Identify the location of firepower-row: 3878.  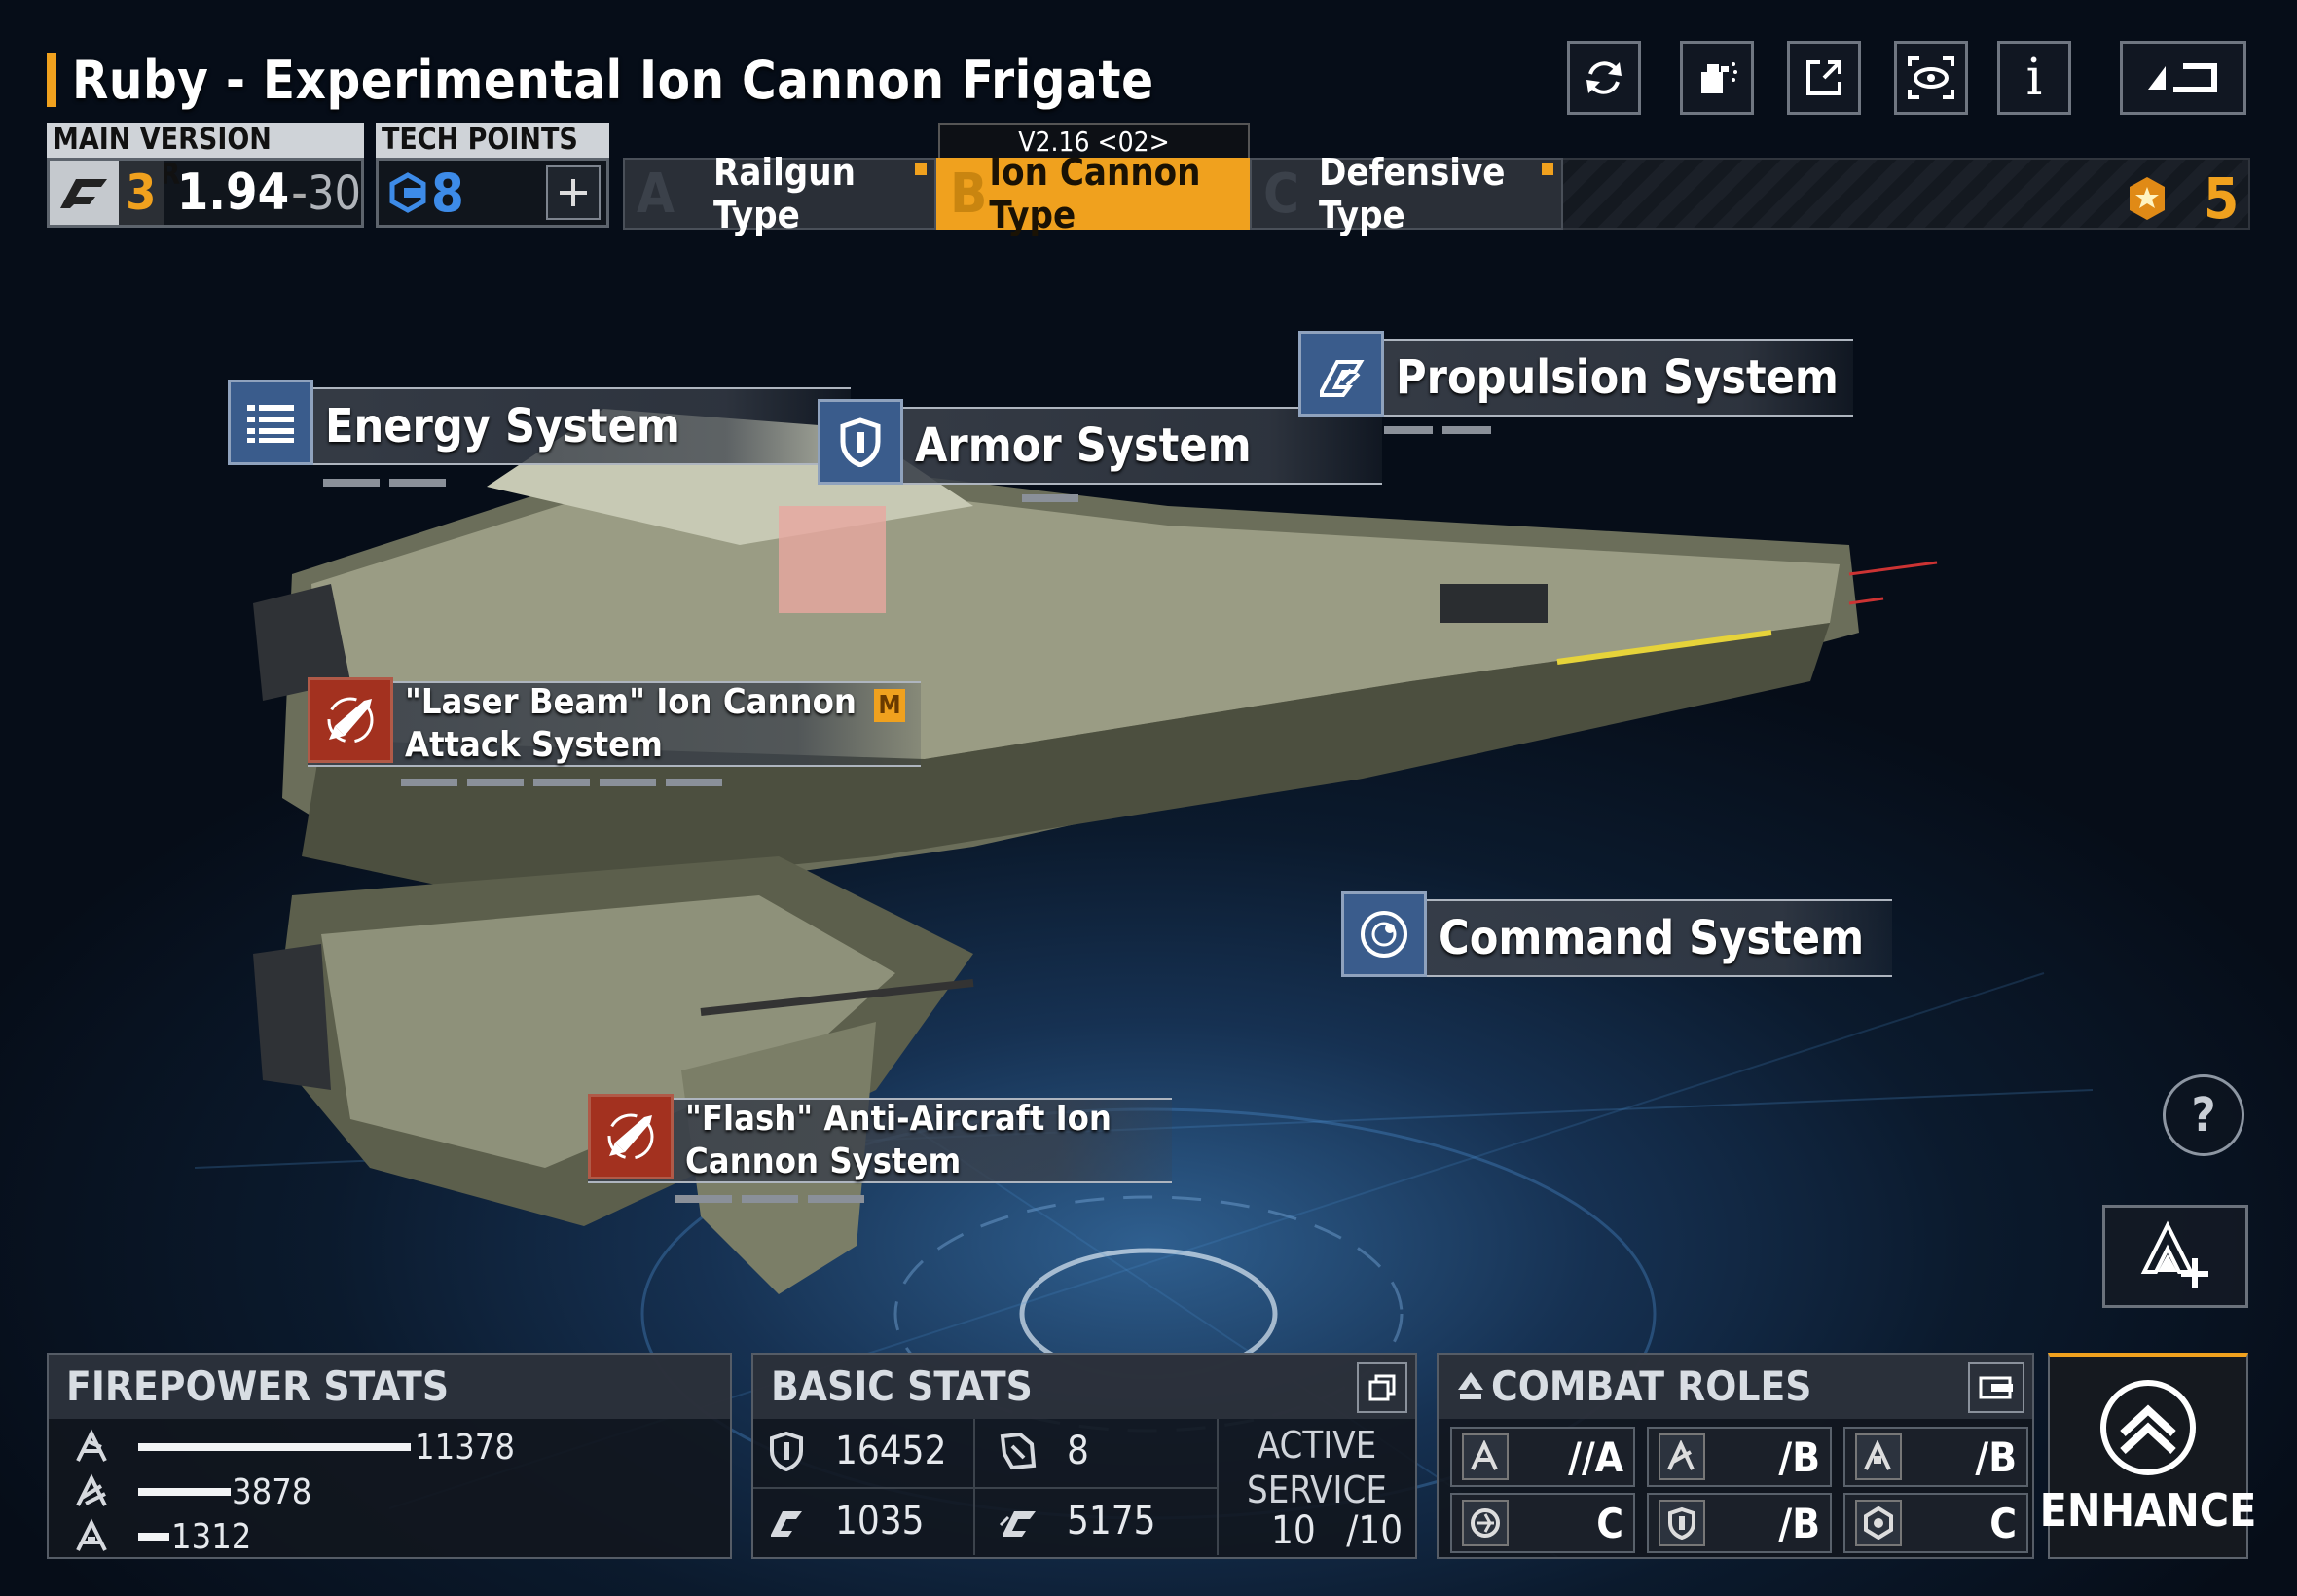
(401, 1491).